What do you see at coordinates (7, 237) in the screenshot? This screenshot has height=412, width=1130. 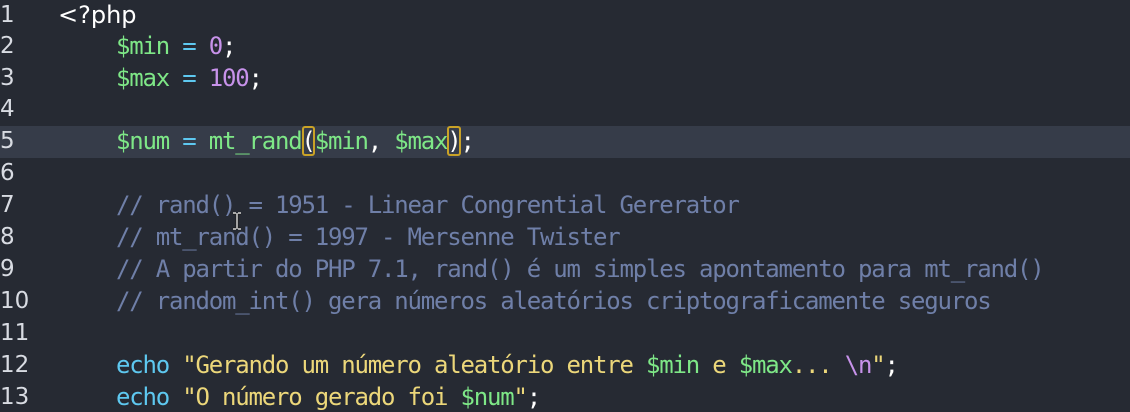 I see `line-number: 8` at bounding box center [7, 237].